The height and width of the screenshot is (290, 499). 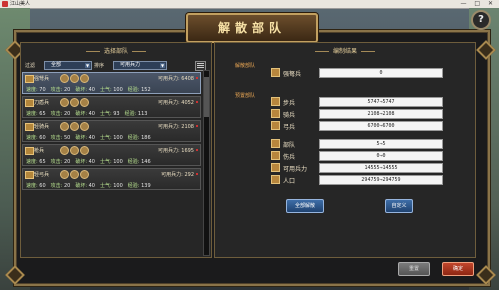 I want to click on scrollbar-thumb, so click(x=206, y=97).